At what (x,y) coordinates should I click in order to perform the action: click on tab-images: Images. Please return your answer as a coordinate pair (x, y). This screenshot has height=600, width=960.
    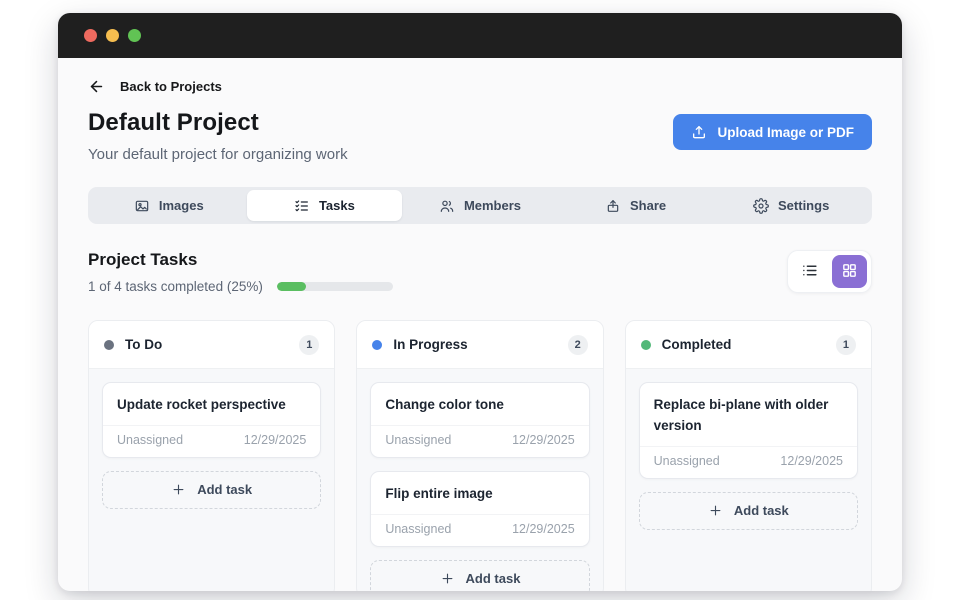
    Looking at the image, I should click on (169, 205).